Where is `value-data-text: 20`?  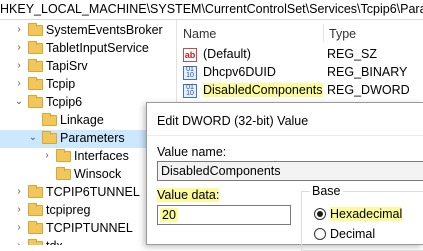
value-data-text: 20 is located at coordinates (169, 215).